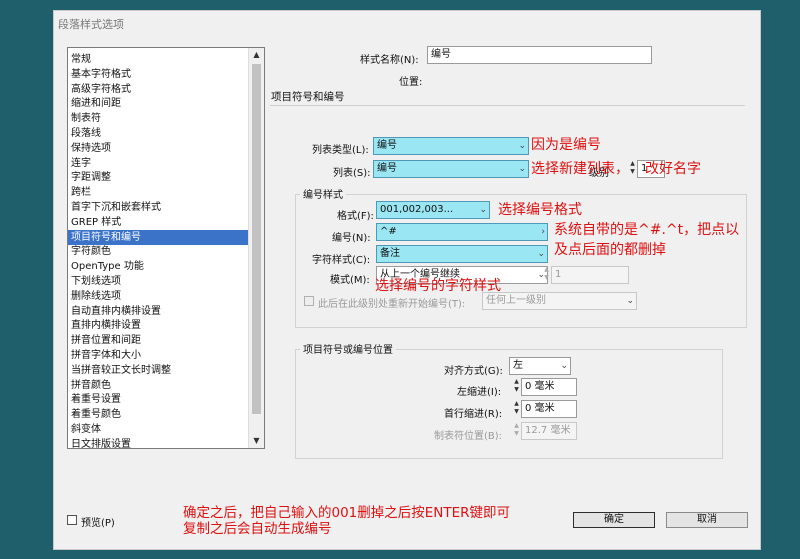 This screenshot has height=559, width=800. I want to click on sidebar-item: 着重号设置, so click(159, 399).